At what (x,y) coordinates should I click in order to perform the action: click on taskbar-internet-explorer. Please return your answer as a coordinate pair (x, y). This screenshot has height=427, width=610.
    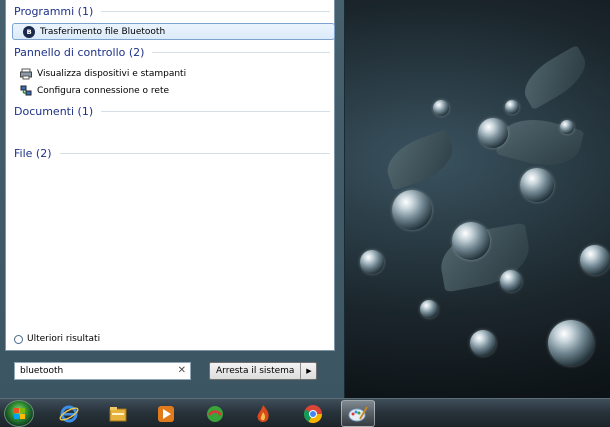
    Looking at the image, I should click on (69, 413).